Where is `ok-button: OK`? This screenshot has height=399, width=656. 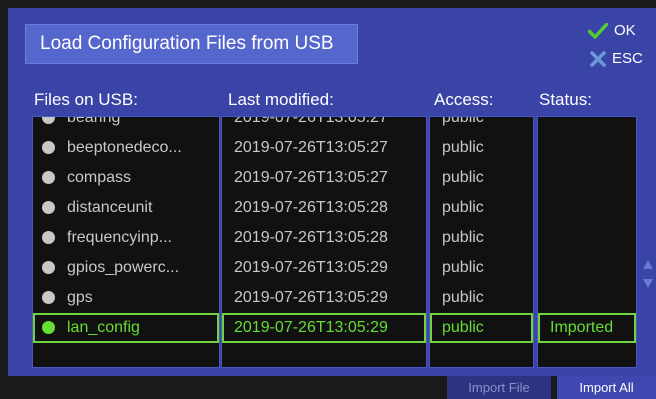
ok-button: OK is located at coordinates (612, 30).